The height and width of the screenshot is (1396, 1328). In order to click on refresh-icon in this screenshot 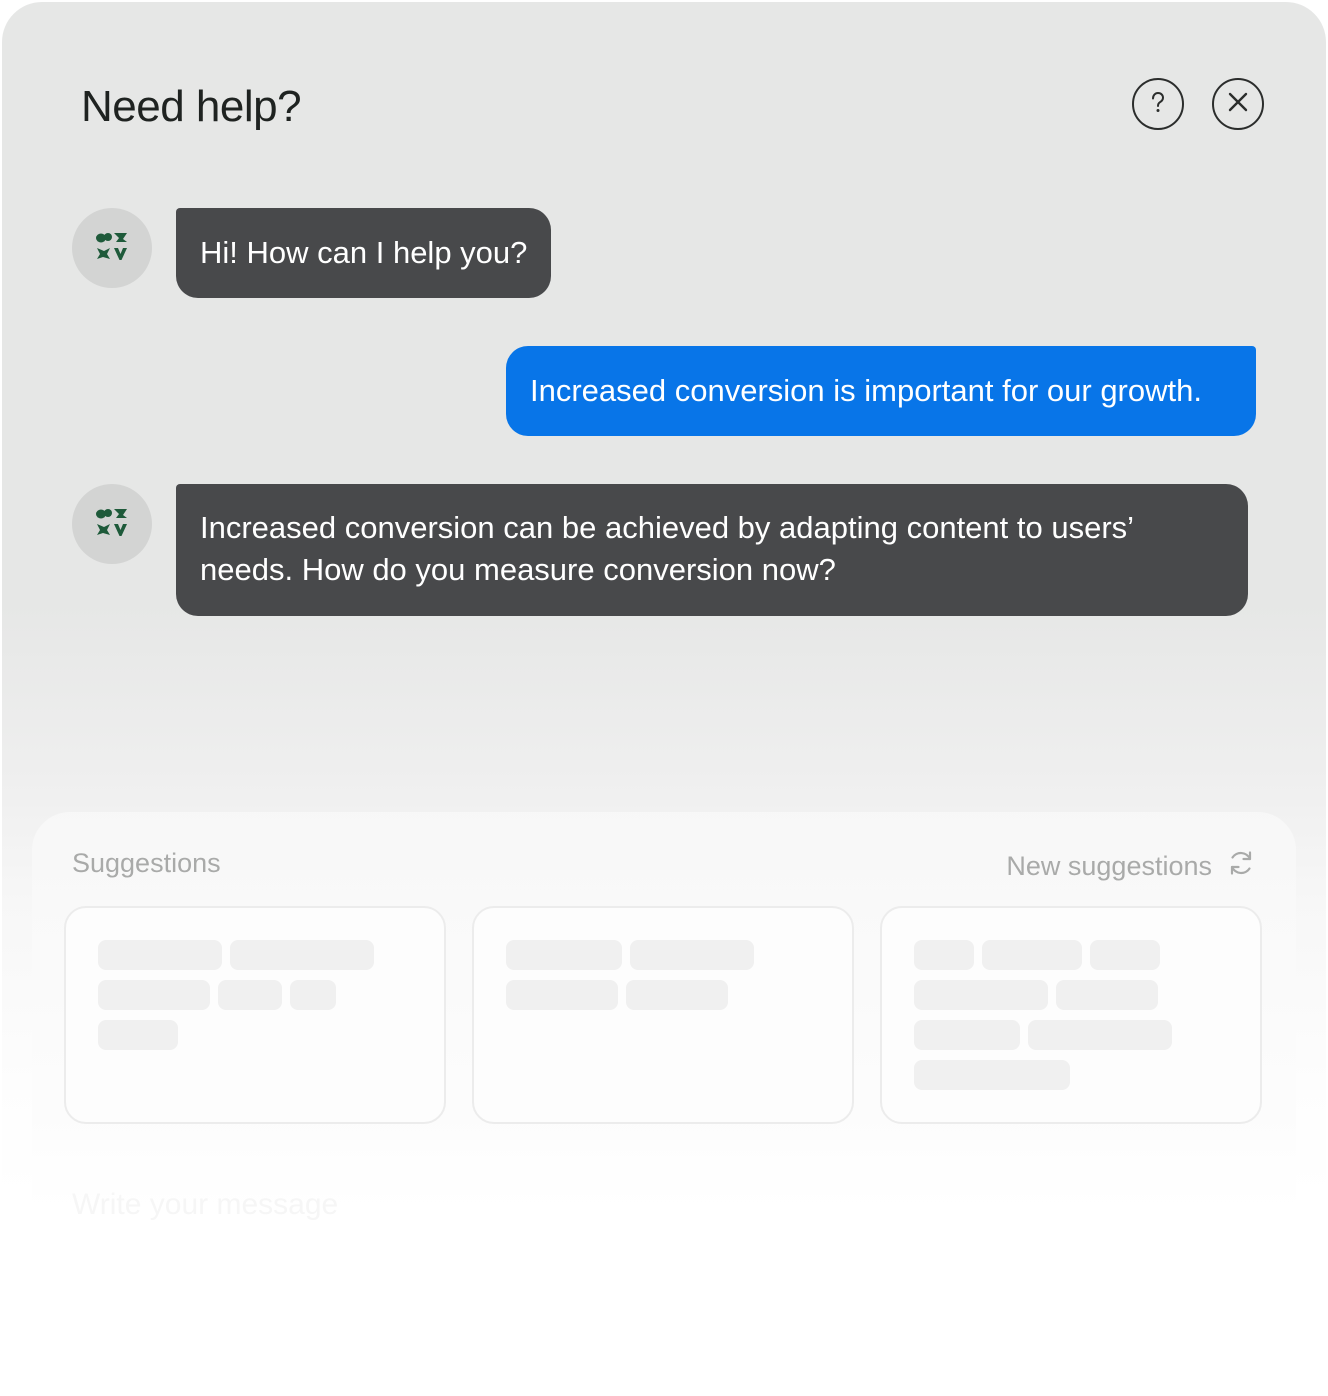, I will do `click(1241, 866)`.